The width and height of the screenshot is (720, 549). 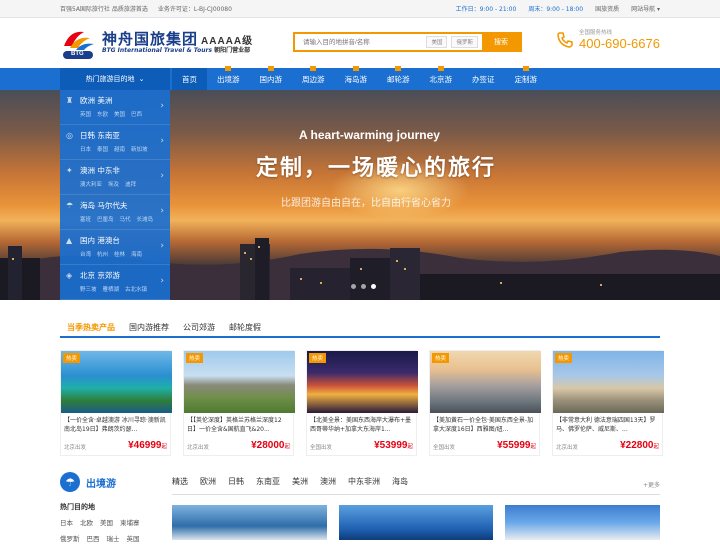 What do you see at coordinates (113, 538) in the screenshot?
I see `hot-dest-link: 瑞士` at bounding box center [113, 538].